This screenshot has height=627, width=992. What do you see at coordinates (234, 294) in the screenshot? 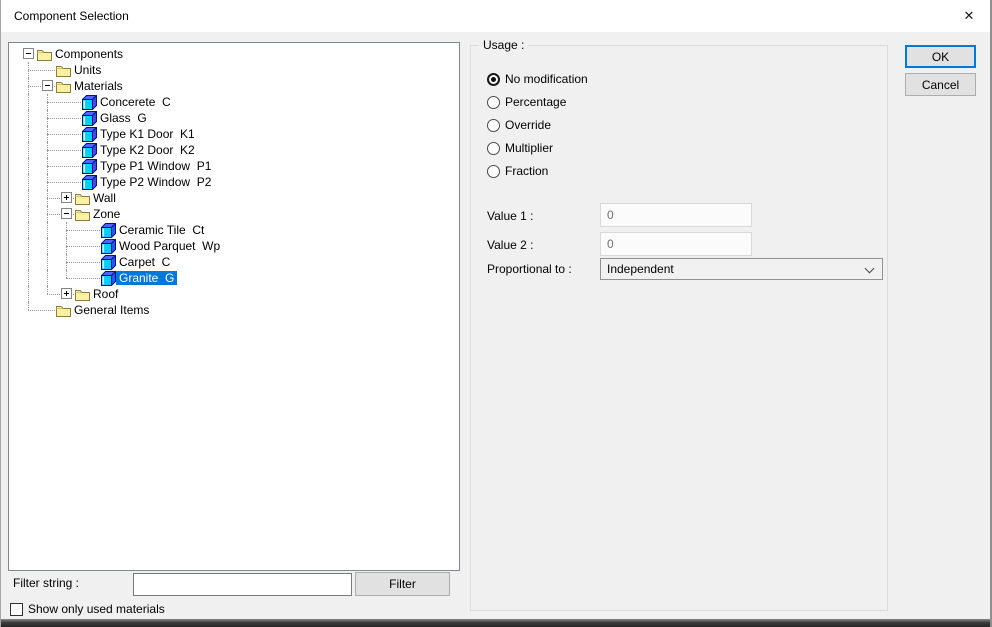
I see `tree-item-roof: Roof` at bounding box center [234, 294].